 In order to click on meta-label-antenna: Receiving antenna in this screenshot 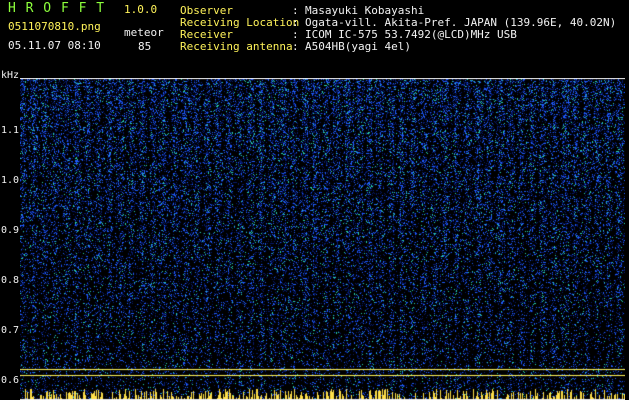, I will do `click(236, 46)`.